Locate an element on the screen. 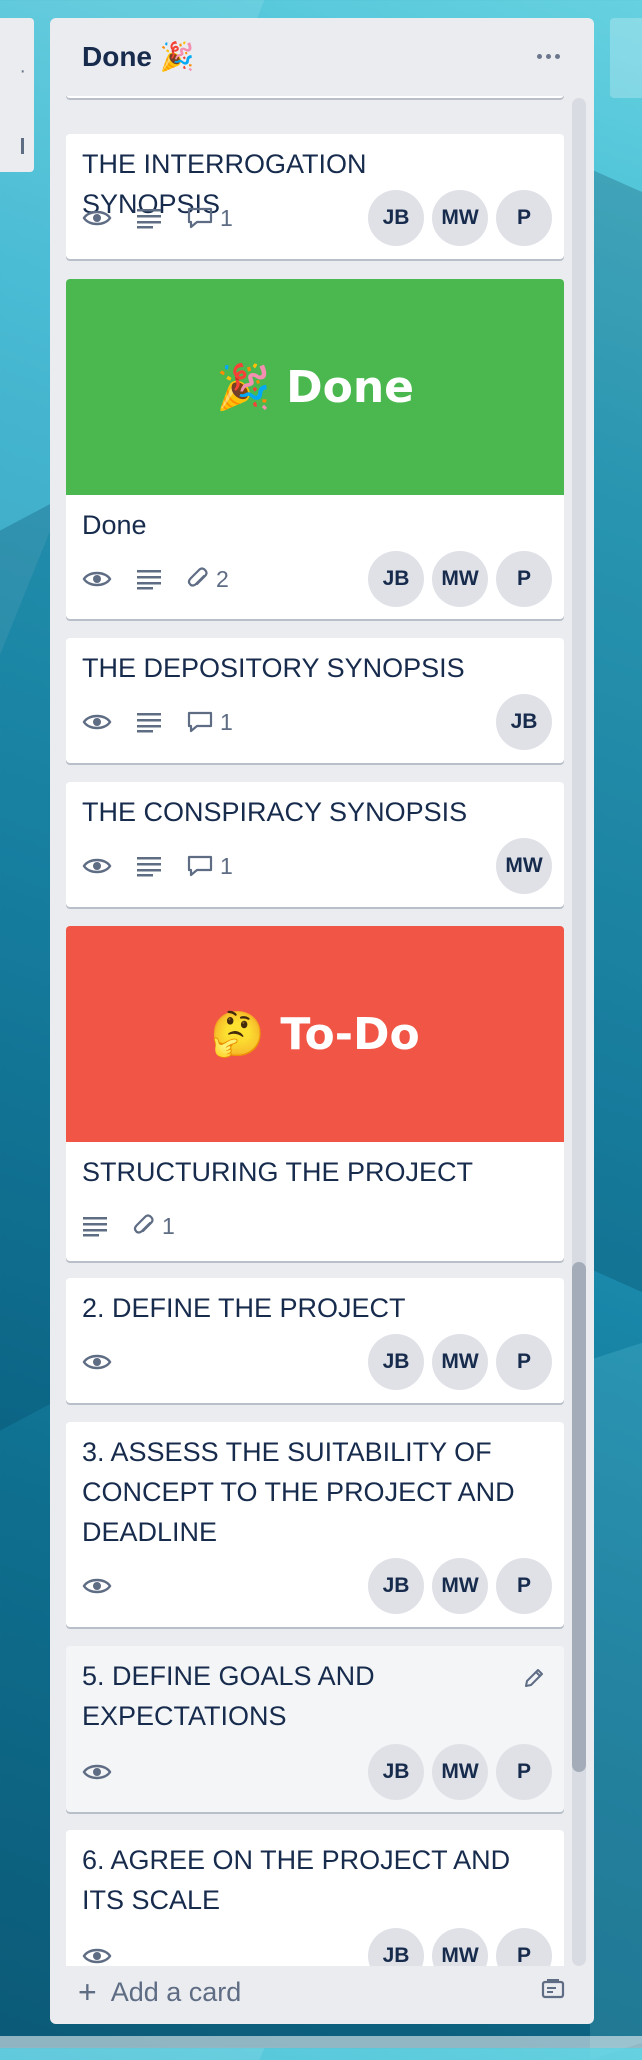 This screenshot has width=642, height=2060. card-members: JB is located at coordinates (520, 722).